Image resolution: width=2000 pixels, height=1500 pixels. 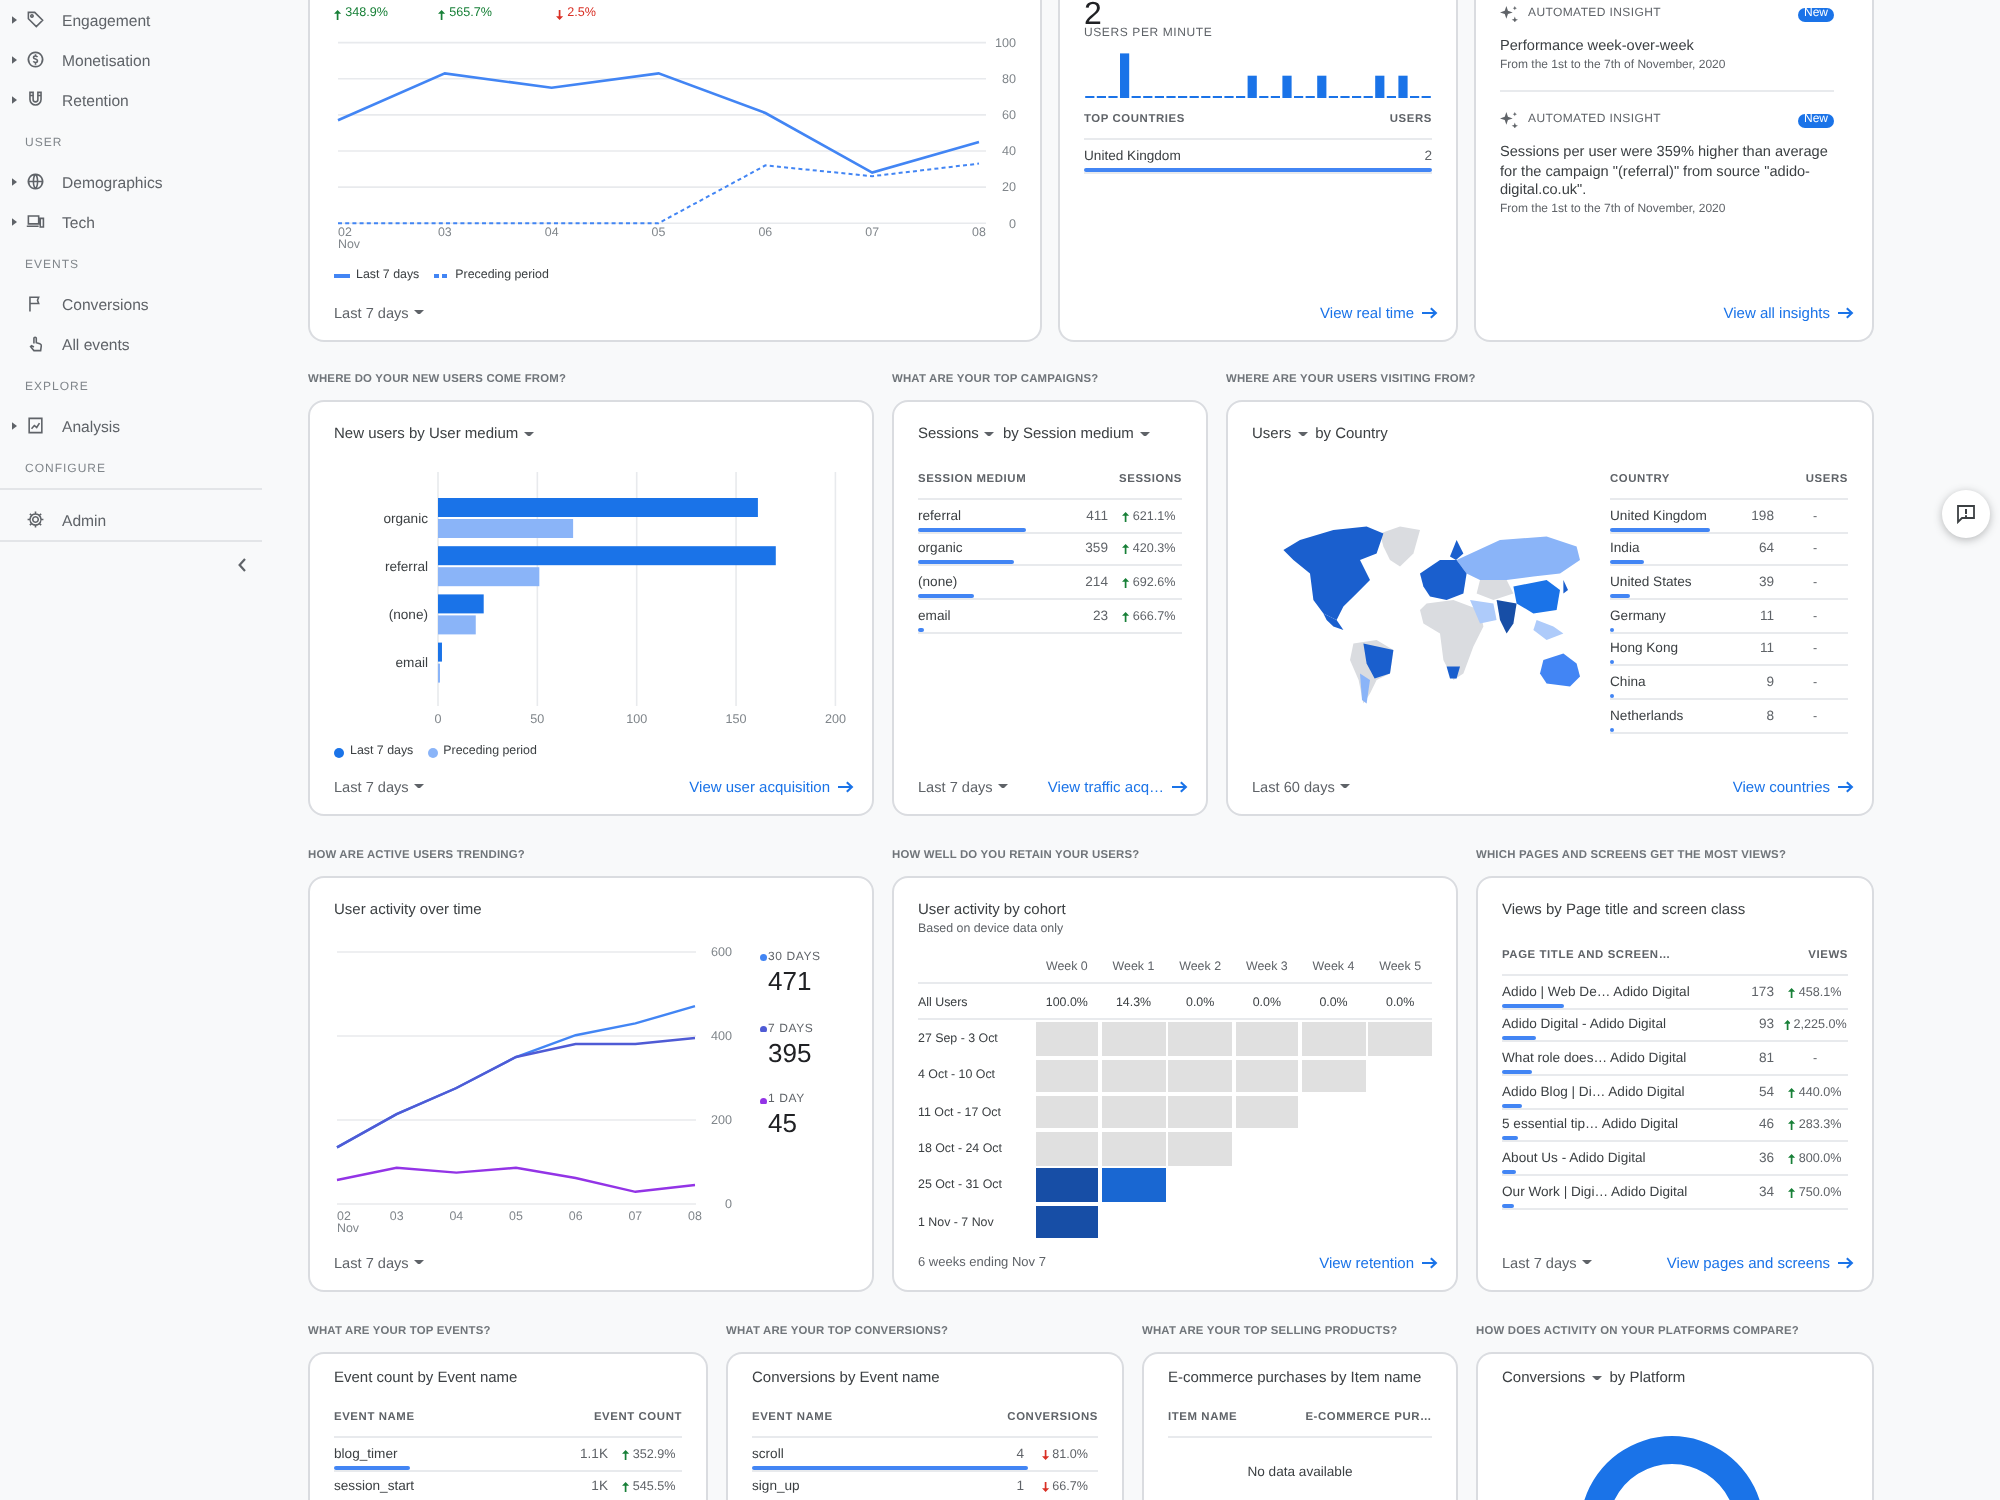 I want to click on active-users-count: 2, so click(x=1093, y=16).